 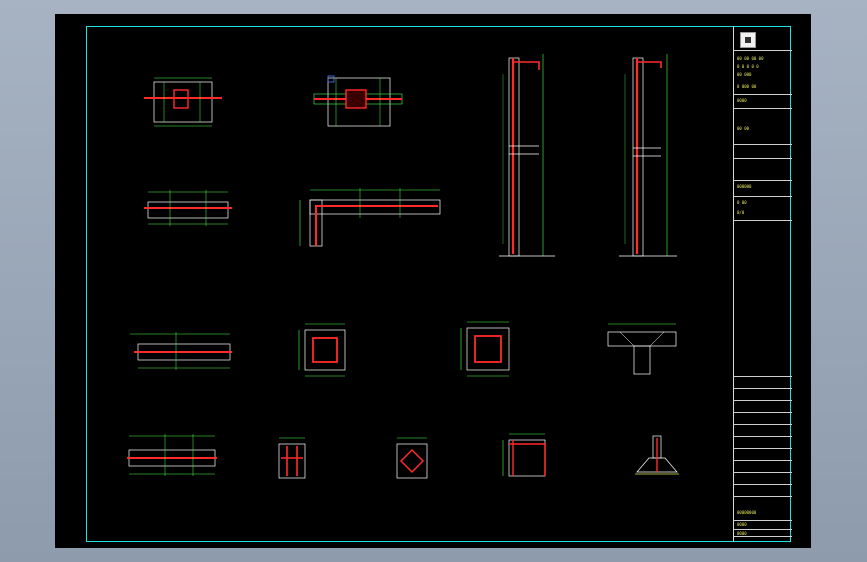 What do you see at coordinates (744, 186) in the screenshot?
I see `title-block-text: 000000` at bounding box center [744, 186].